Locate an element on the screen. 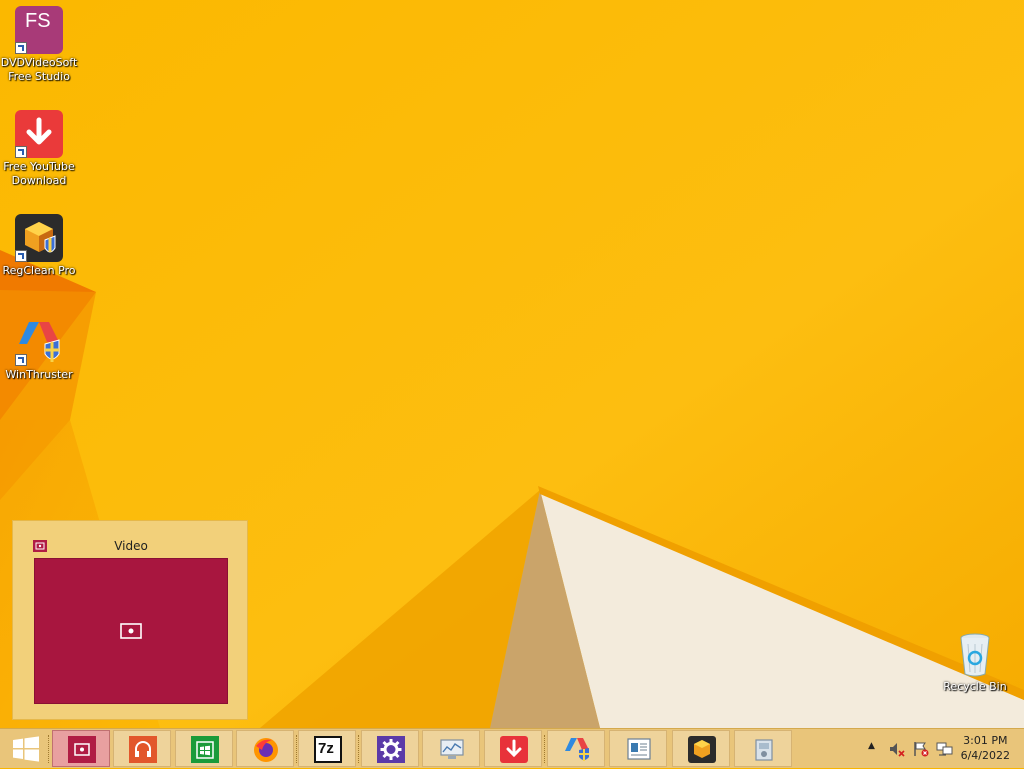  desktop-icon-recycle-bin: Recycle Bin is located at coordinates (975, 662).